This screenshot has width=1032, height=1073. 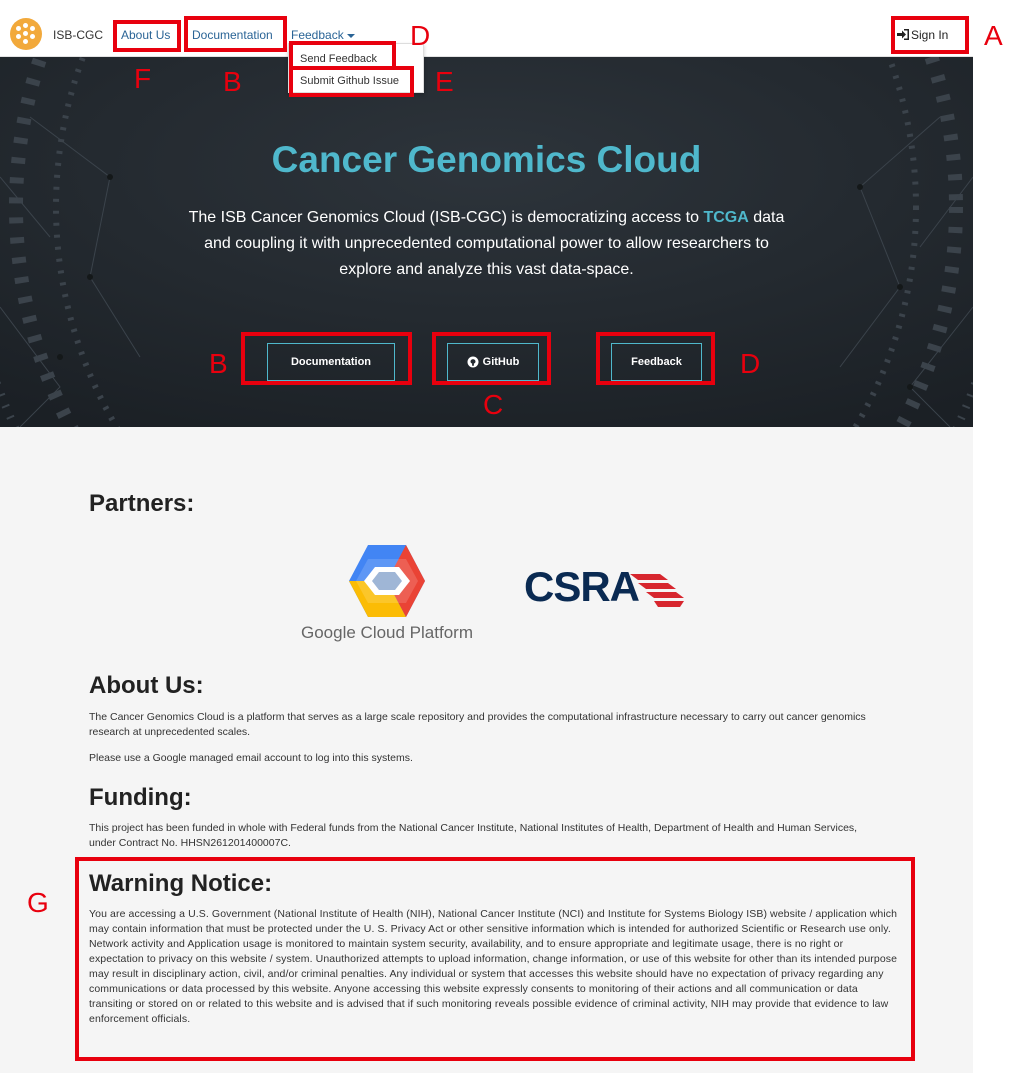 What do you see at coordinates (146, 685) in the screenshot?
I see `about-heading: About Us:` at bounding box center [146, 685].